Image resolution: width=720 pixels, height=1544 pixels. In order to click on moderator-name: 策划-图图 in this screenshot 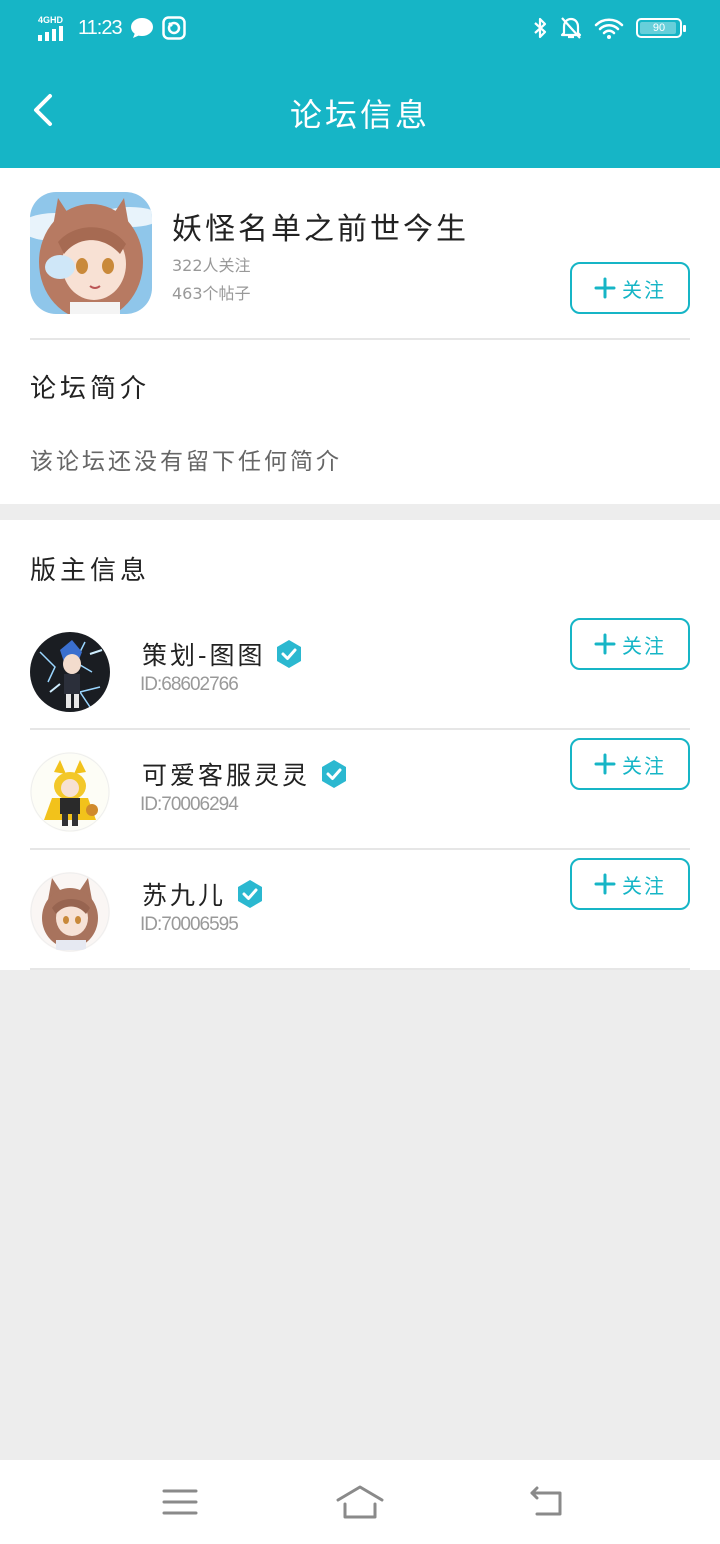, I will do `click(204, 655)`.